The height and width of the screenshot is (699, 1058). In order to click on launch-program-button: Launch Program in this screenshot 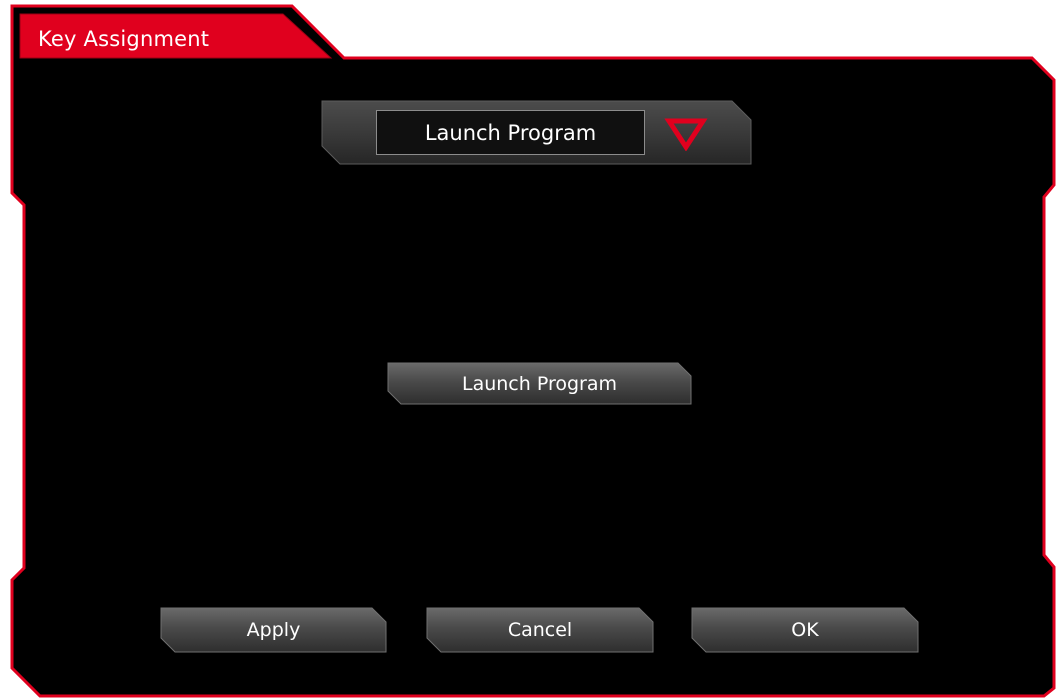, I will do `click(539, 383)`.